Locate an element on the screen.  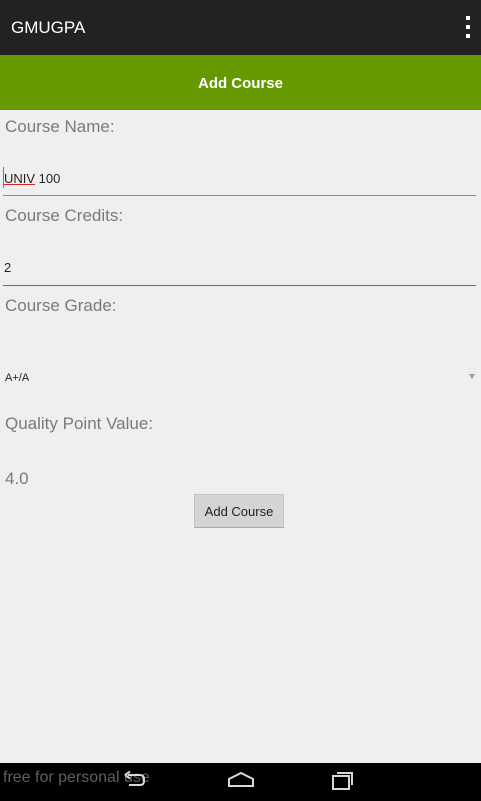
course-name-value-prefix: UNIV is located at coordinates (20, 178).